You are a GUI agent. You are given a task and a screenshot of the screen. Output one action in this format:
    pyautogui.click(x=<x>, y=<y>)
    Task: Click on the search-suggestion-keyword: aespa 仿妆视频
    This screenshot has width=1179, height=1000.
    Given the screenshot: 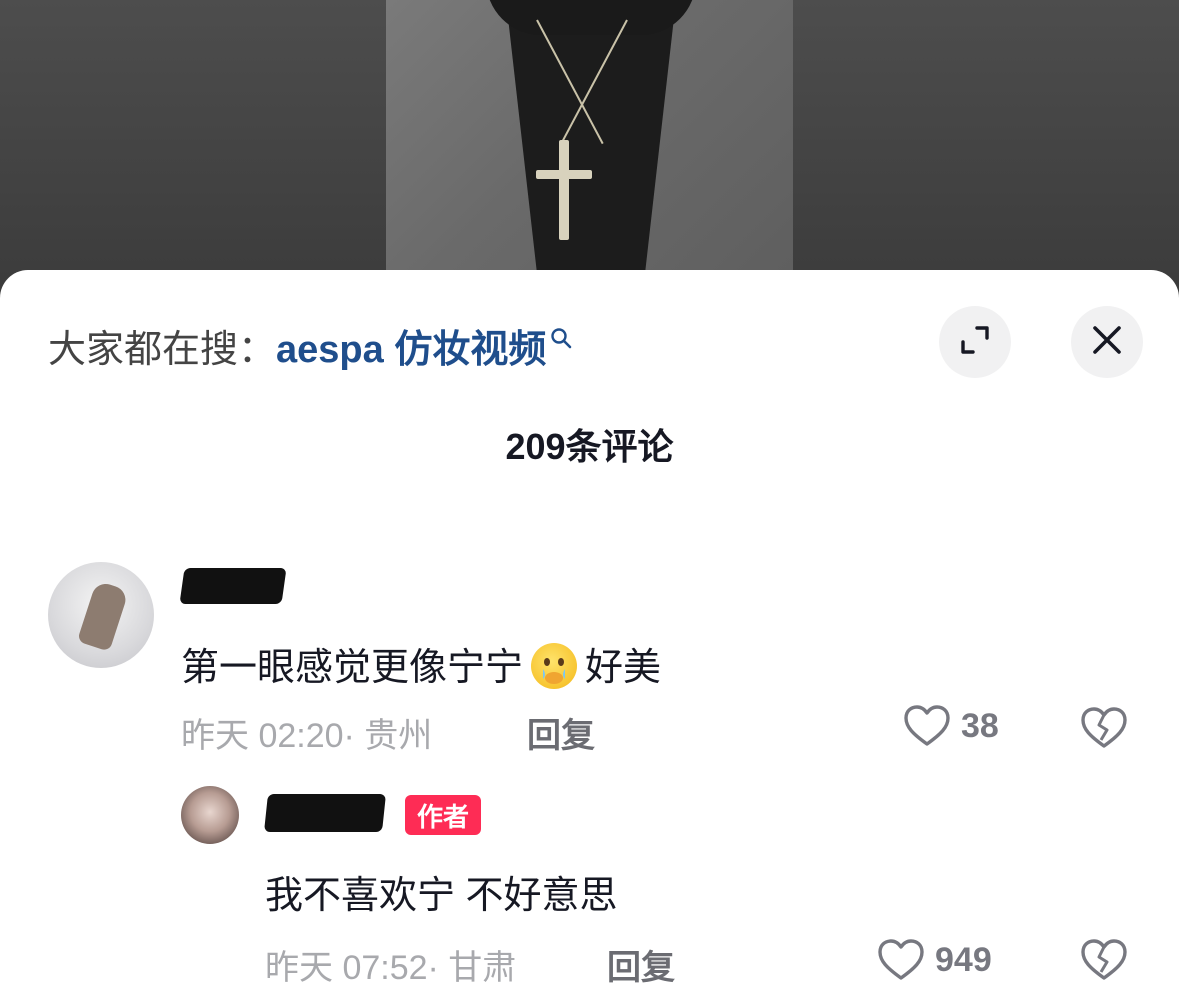 What is the action you would take?
    pyautogui.click(x=411, y=345)
    